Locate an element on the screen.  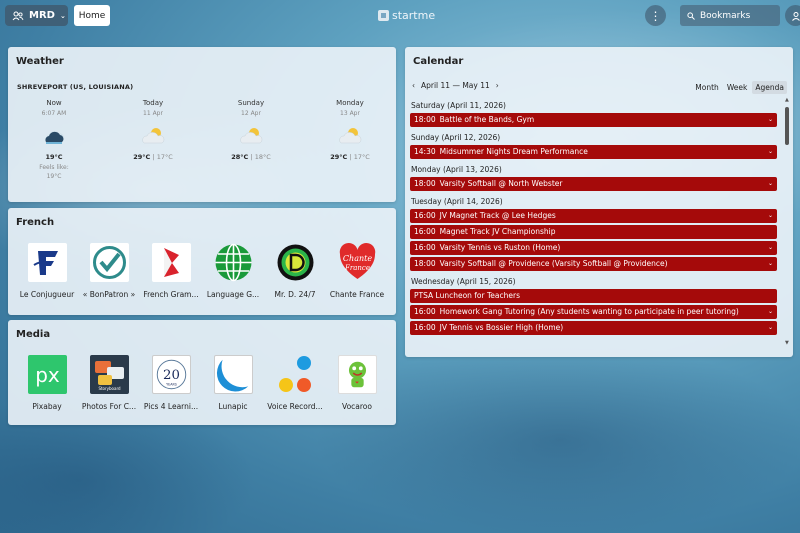
app-le-conjugueur: Le Conjugueur is located at coordinates (47, 271).